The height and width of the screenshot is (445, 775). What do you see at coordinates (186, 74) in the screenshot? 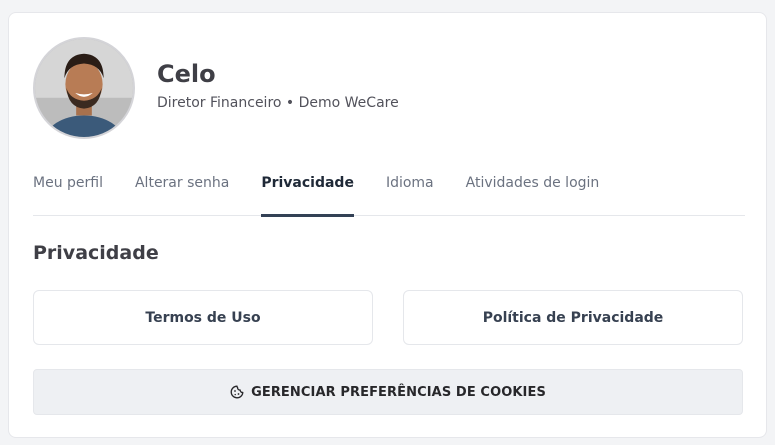
I see `user-name: Celo` at bounding box center [186, 74].